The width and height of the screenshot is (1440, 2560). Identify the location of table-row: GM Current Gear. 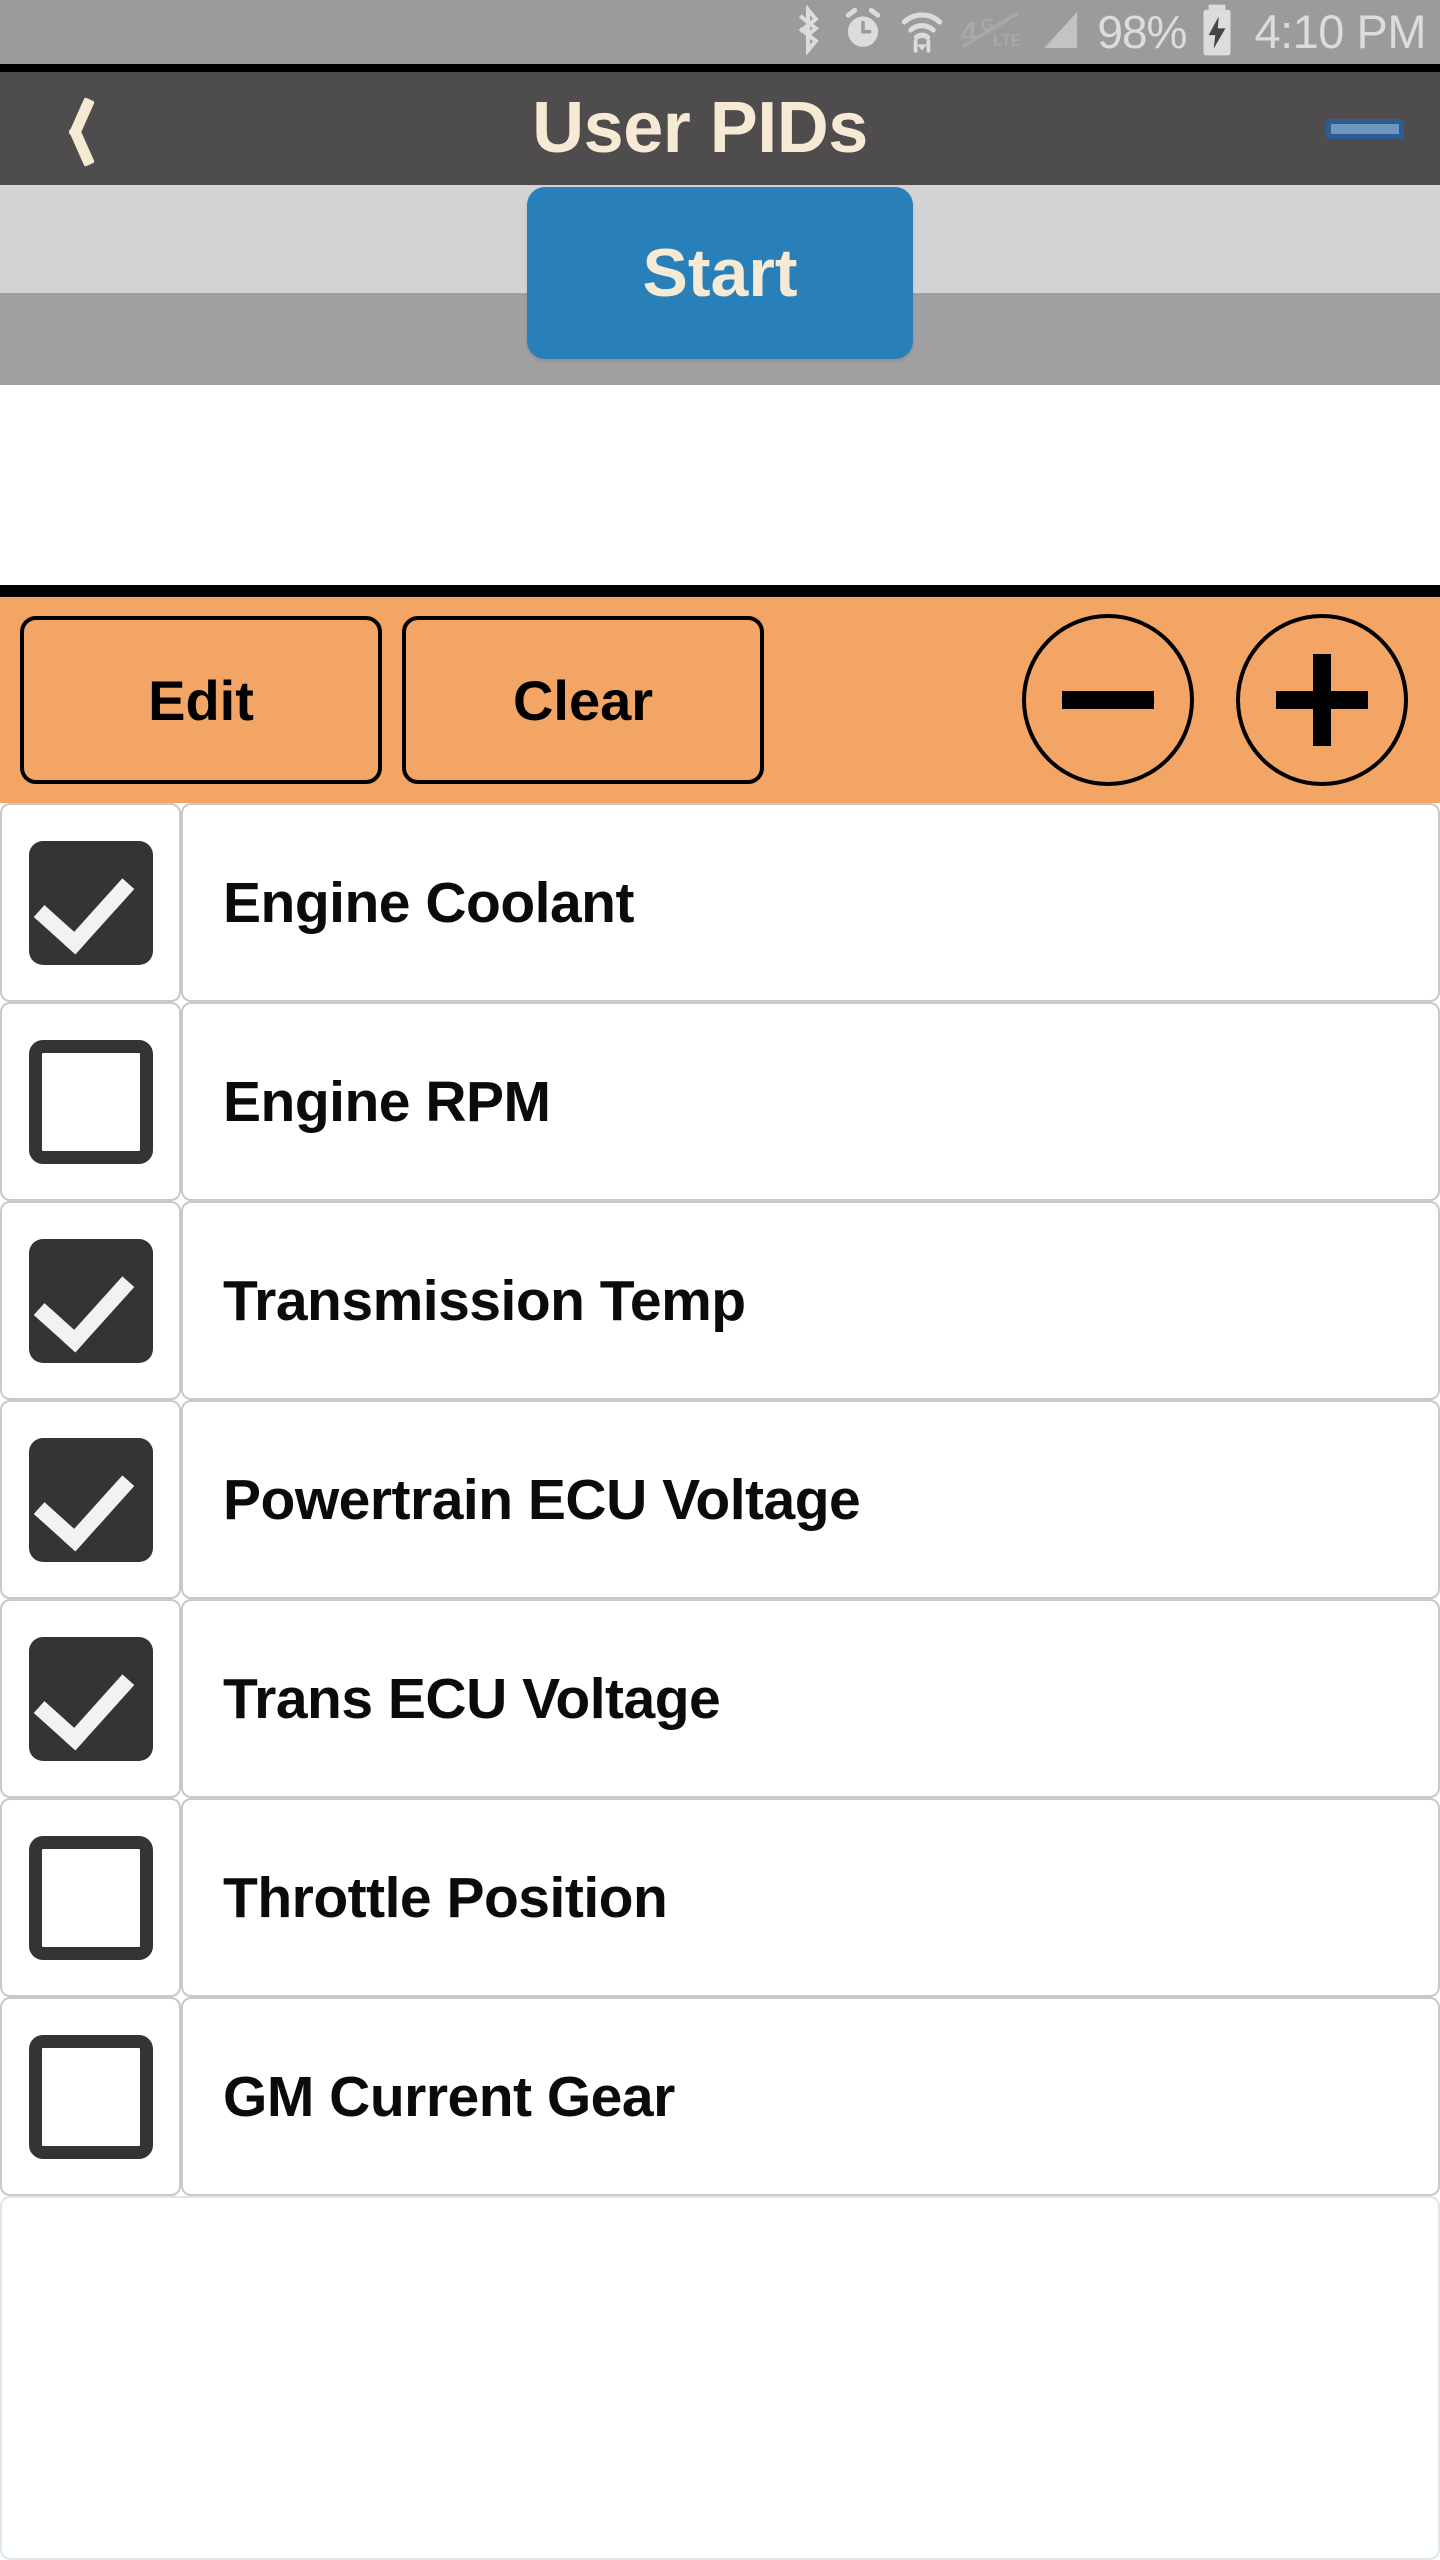
(720, 2096).